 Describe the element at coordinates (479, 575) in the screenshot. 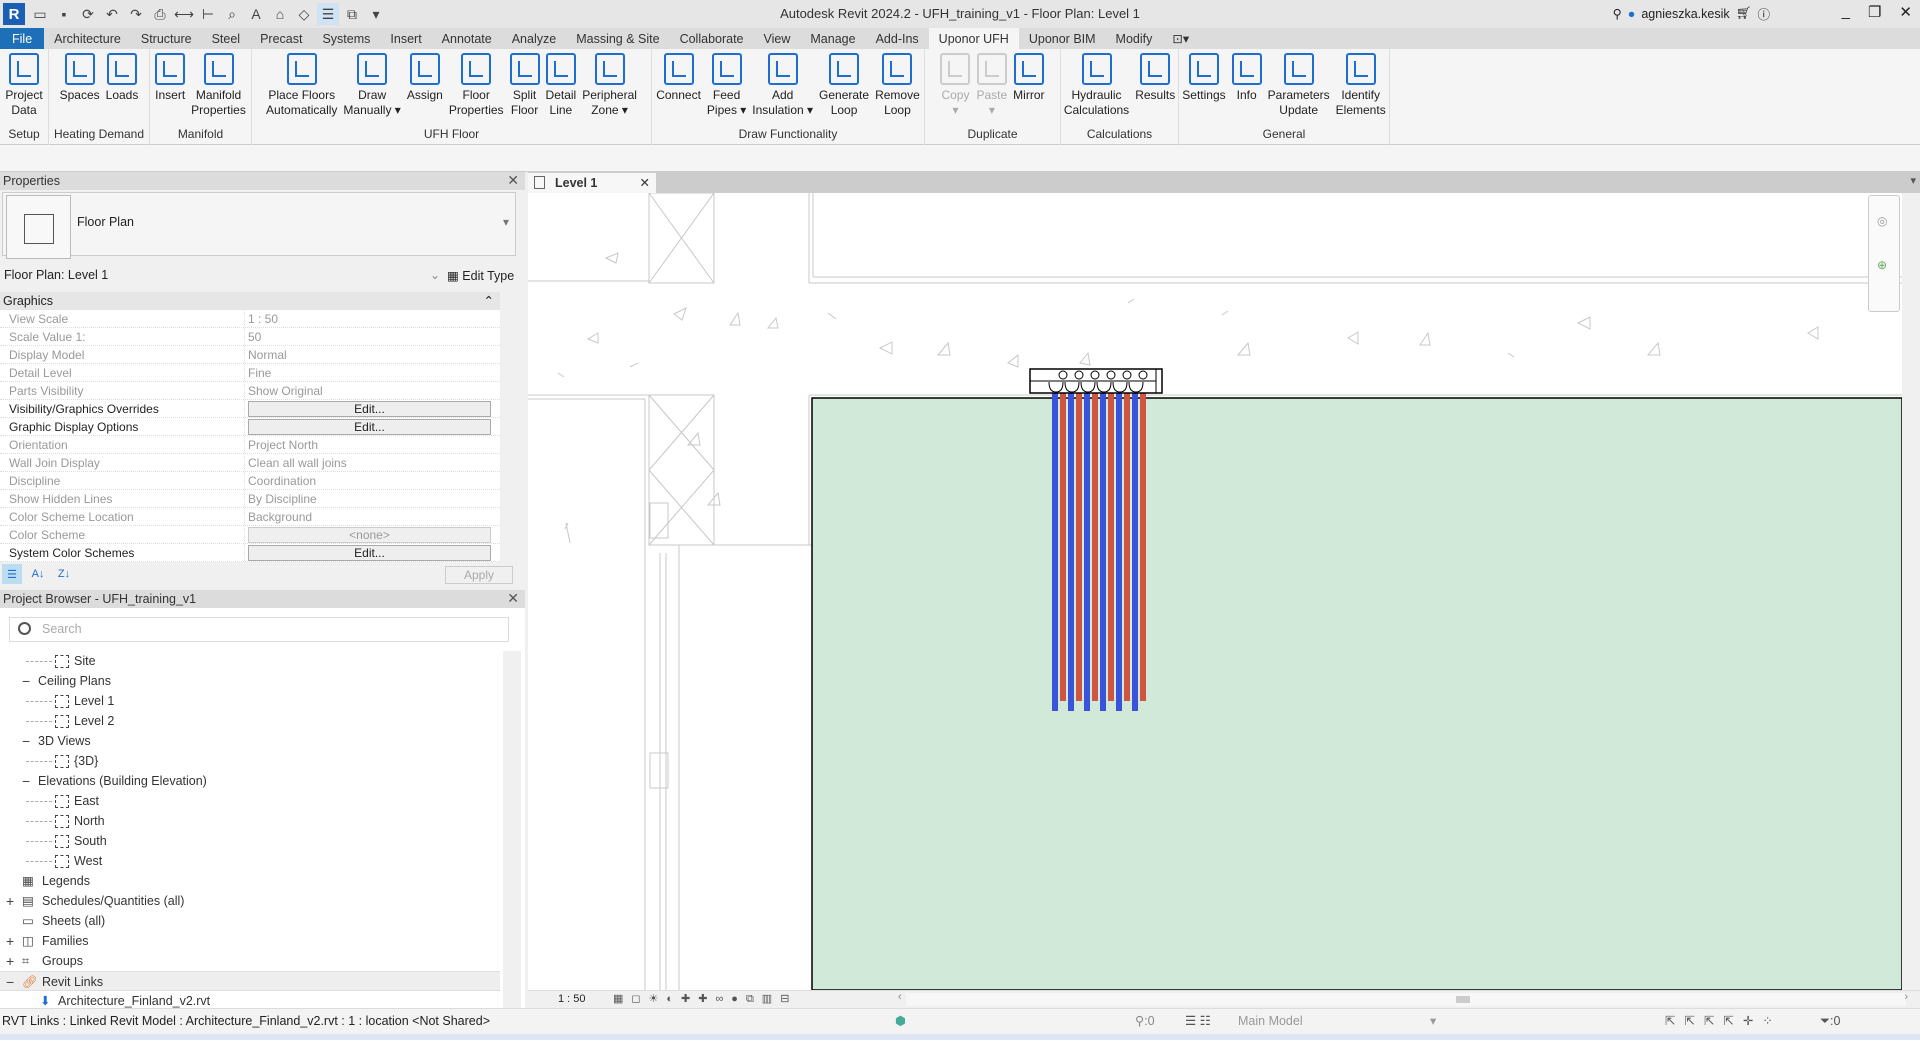

I see `apply-button: Apply` at that location.